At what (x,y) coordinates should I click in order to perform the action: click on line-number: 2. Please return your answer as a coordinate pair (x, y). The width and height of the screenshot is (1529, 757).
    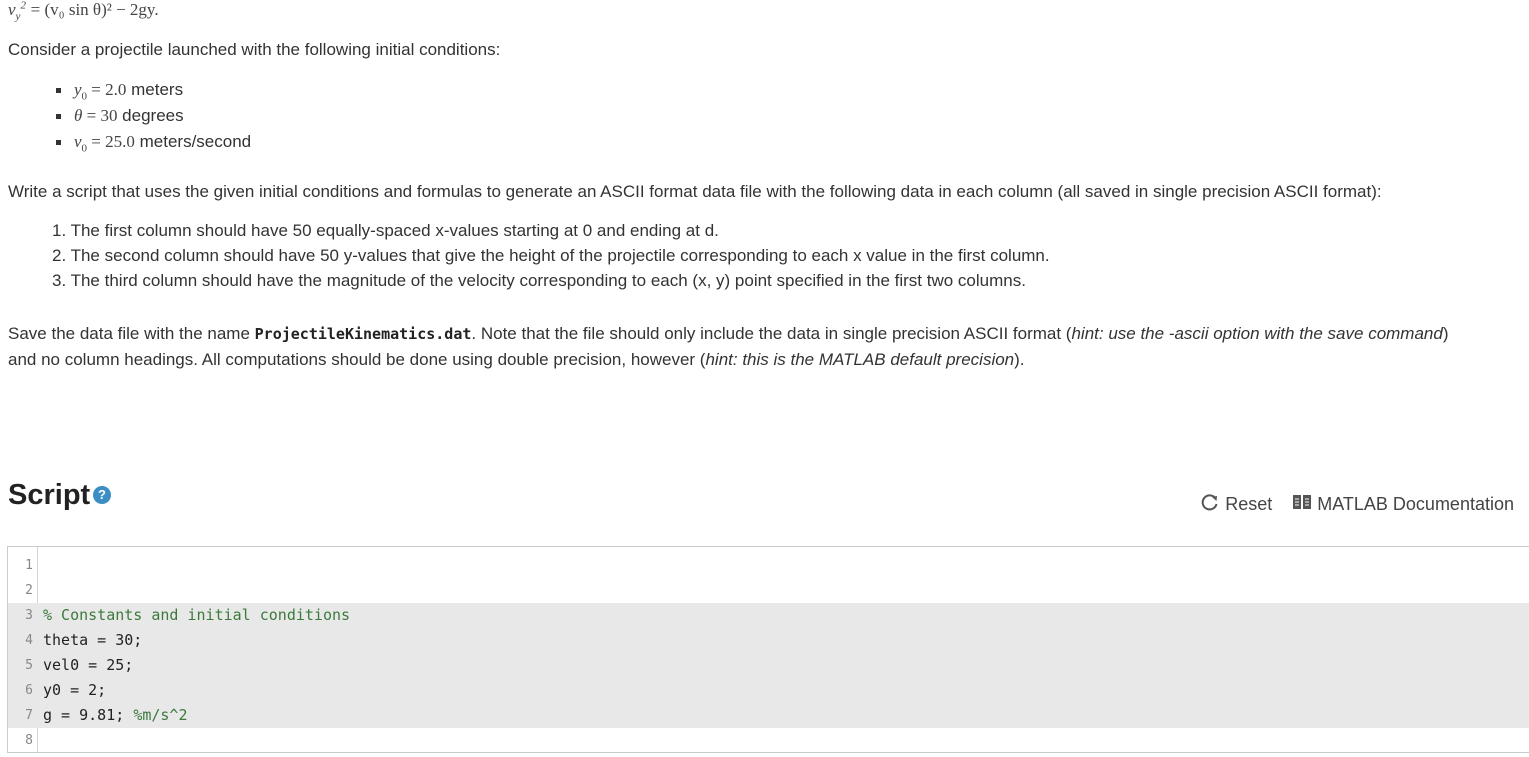
    Looking at the image, I should click on (29, 590).